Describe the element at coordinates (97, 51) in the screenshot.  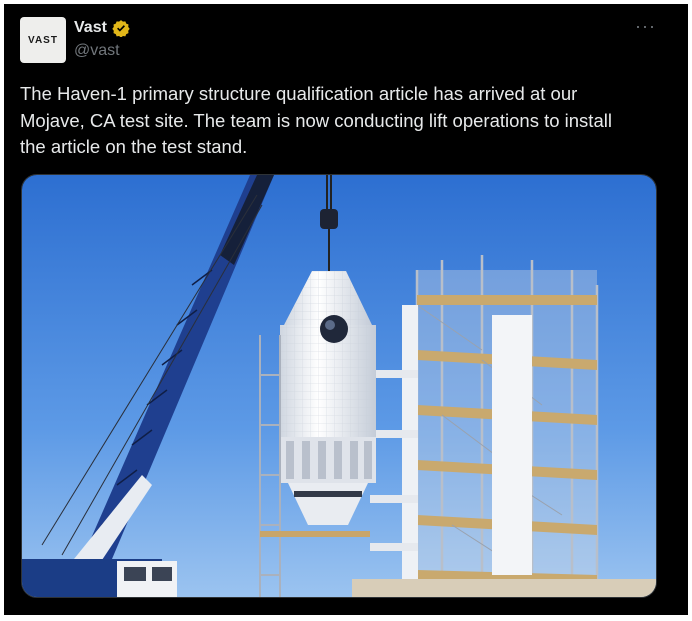
I see `handle: @vast` at that location.